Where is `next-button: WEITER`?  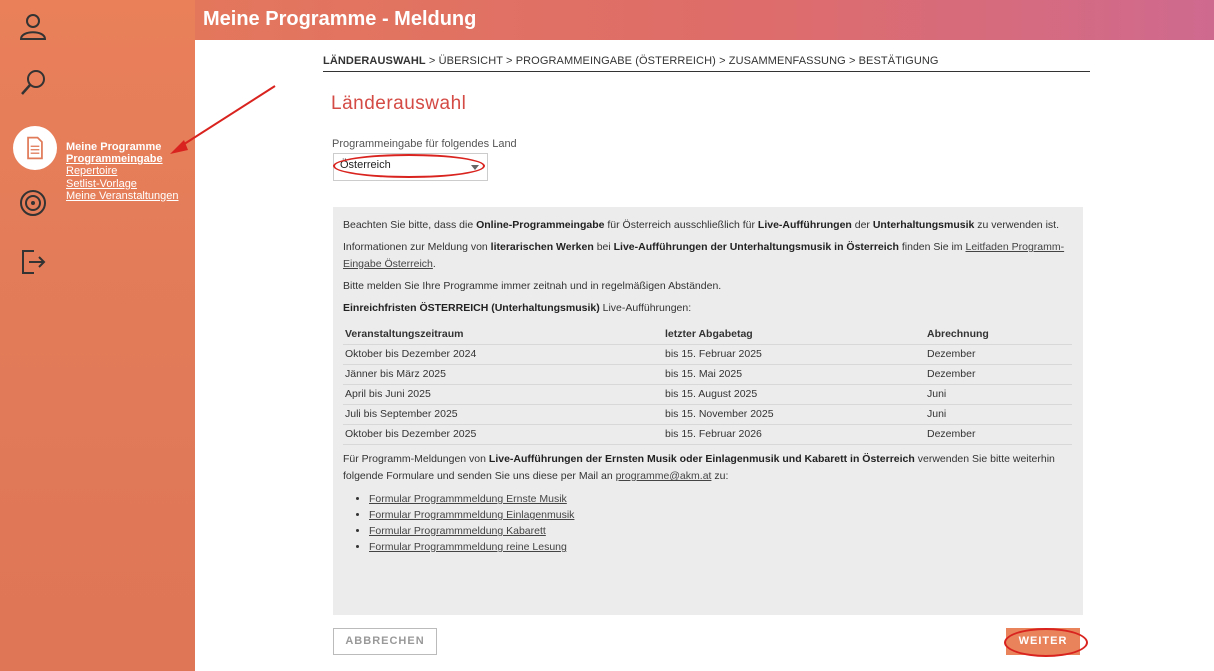
next-button: WEITER is located at coordinates (1043, 641).